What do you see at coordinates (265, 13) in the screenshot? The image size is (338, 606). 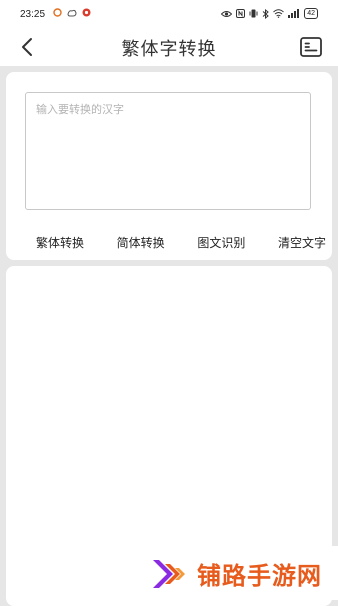 I see `bluetooth-icon` at bounding box center [265, 13].